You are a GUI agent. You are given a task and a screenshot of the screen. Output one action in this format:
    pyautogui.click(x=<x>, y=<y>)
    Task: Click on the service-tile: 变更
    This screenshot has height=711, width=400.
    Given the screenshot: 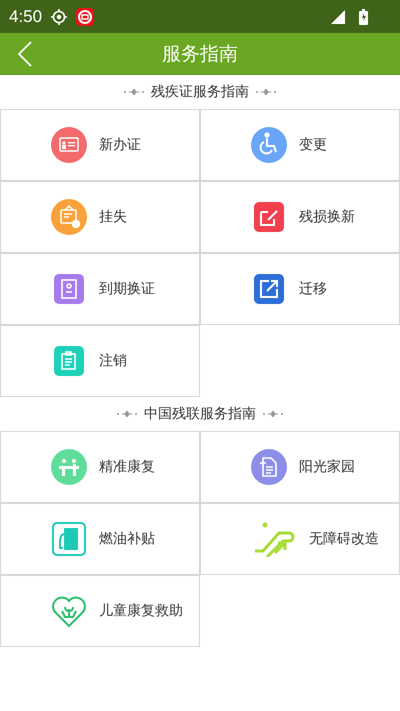 What is the action you would take?
    pyautogui.click(x=300, y=145)
    